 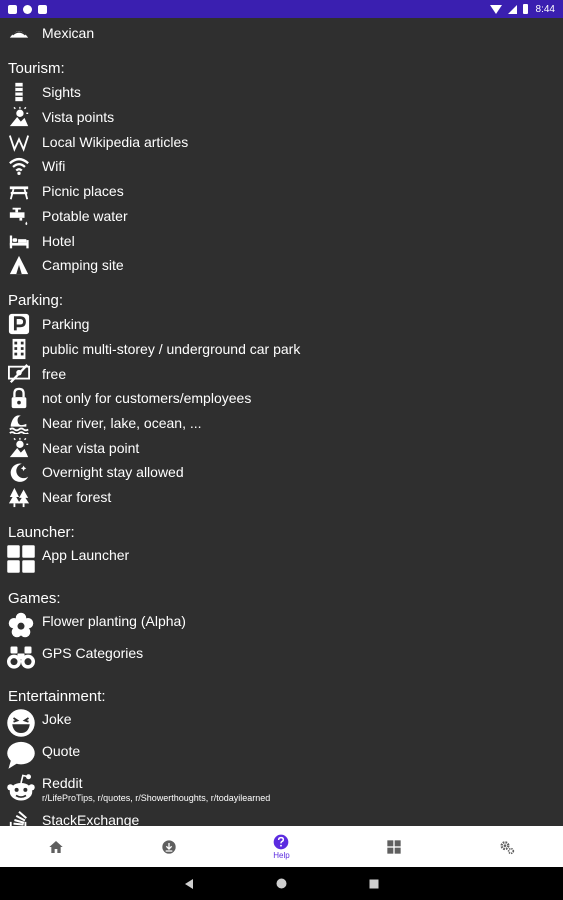 What do you see at coordinates (12, 9) in the screenshot?
I see `notification-icon` at bounding box center [12, 9].